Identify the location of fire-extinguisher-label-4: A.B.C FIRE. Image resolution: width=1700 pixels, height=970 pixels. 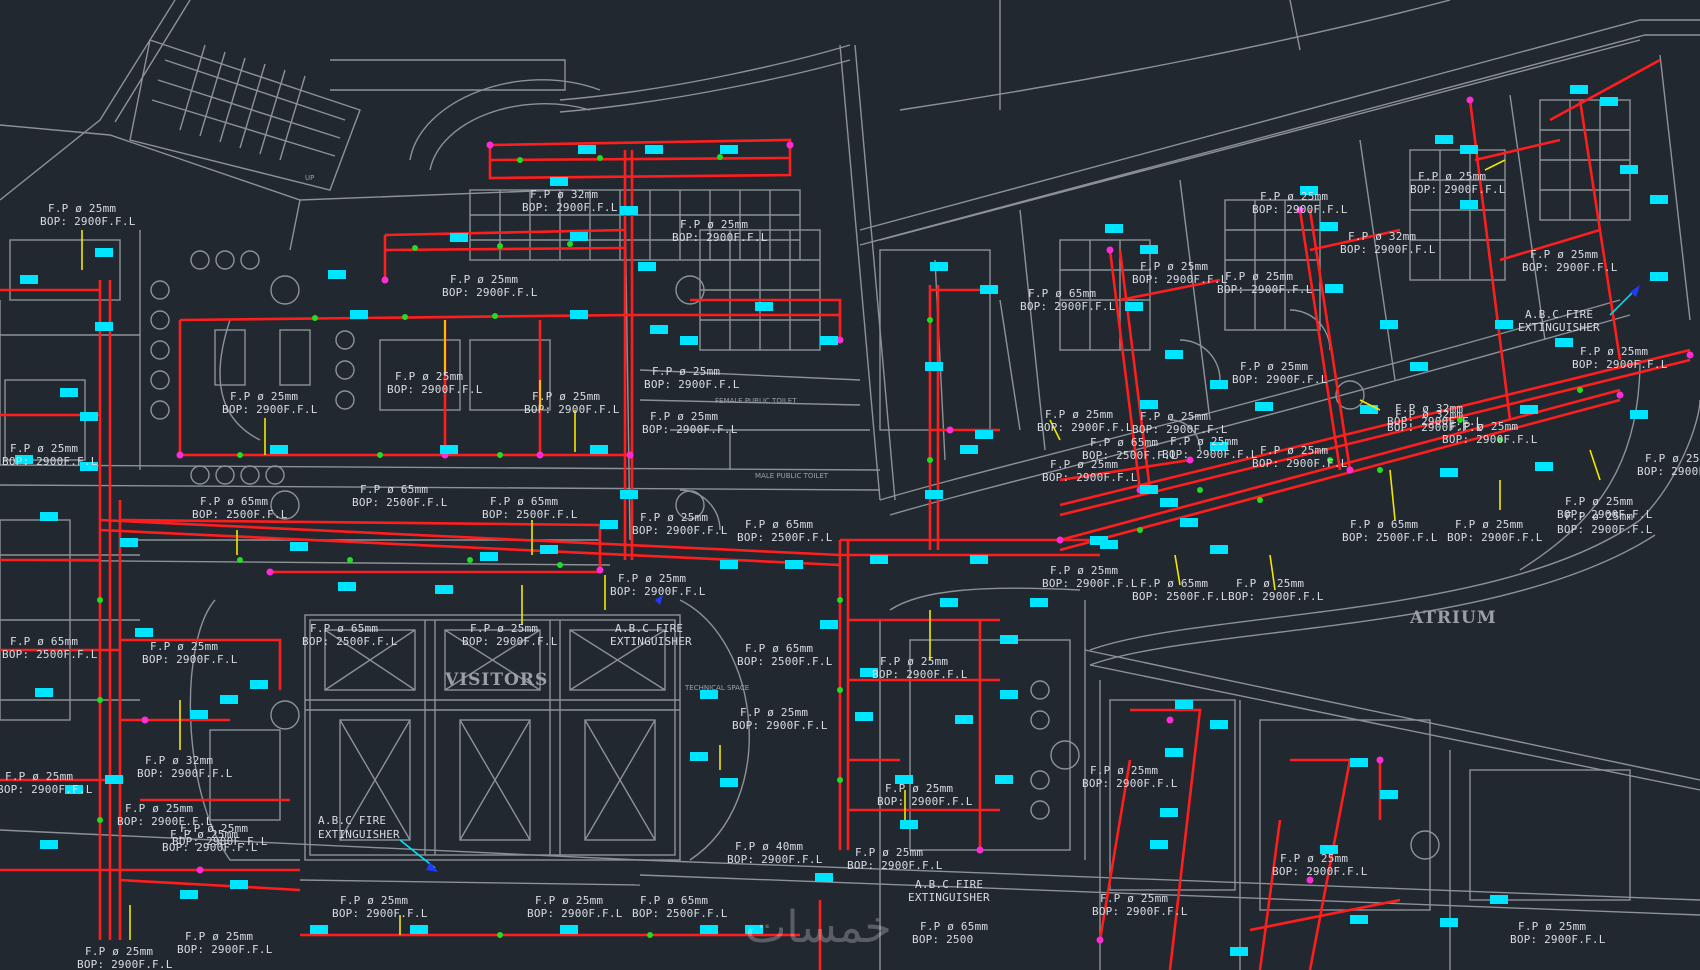
(949, 884).